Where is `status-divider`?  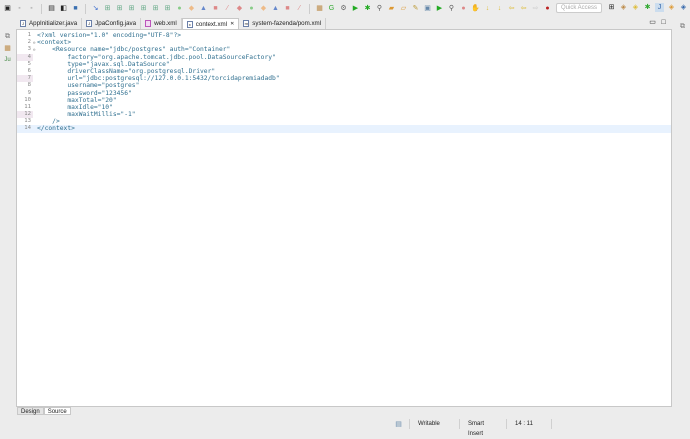
status-divider is located at coordinates (559, 424).